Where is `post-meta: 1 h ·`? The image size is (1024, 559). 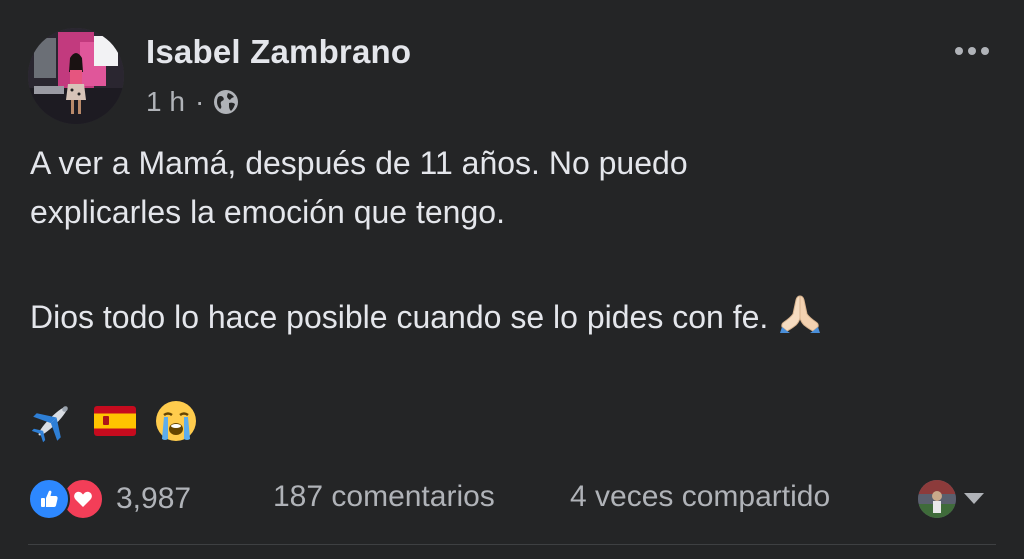
post-meta: 1 h · is located at coordinates (193, 102).